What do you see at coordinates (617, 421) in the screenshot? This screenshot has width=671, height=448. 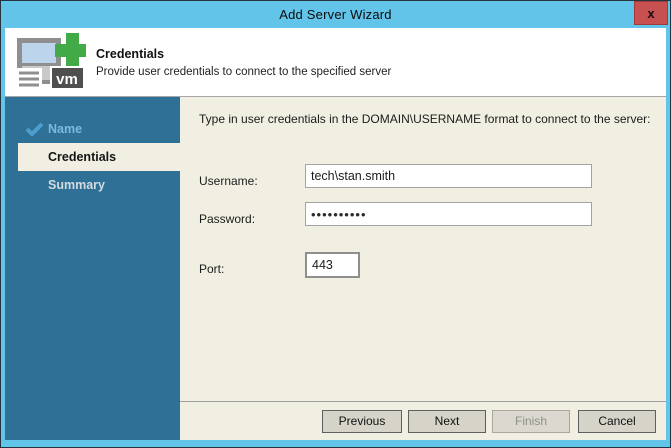 I see `cancel-button: Cancel` at bounding box center [617, 421].